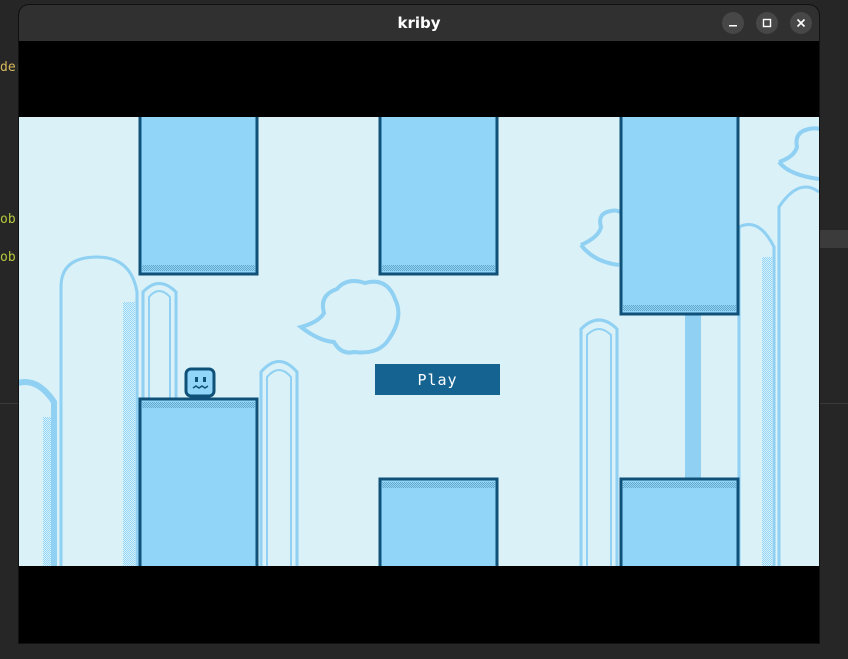  What do you see at coordinates (733, 23) in the screenshot?
I see `minimize-button` at bounding box center [733, 23].